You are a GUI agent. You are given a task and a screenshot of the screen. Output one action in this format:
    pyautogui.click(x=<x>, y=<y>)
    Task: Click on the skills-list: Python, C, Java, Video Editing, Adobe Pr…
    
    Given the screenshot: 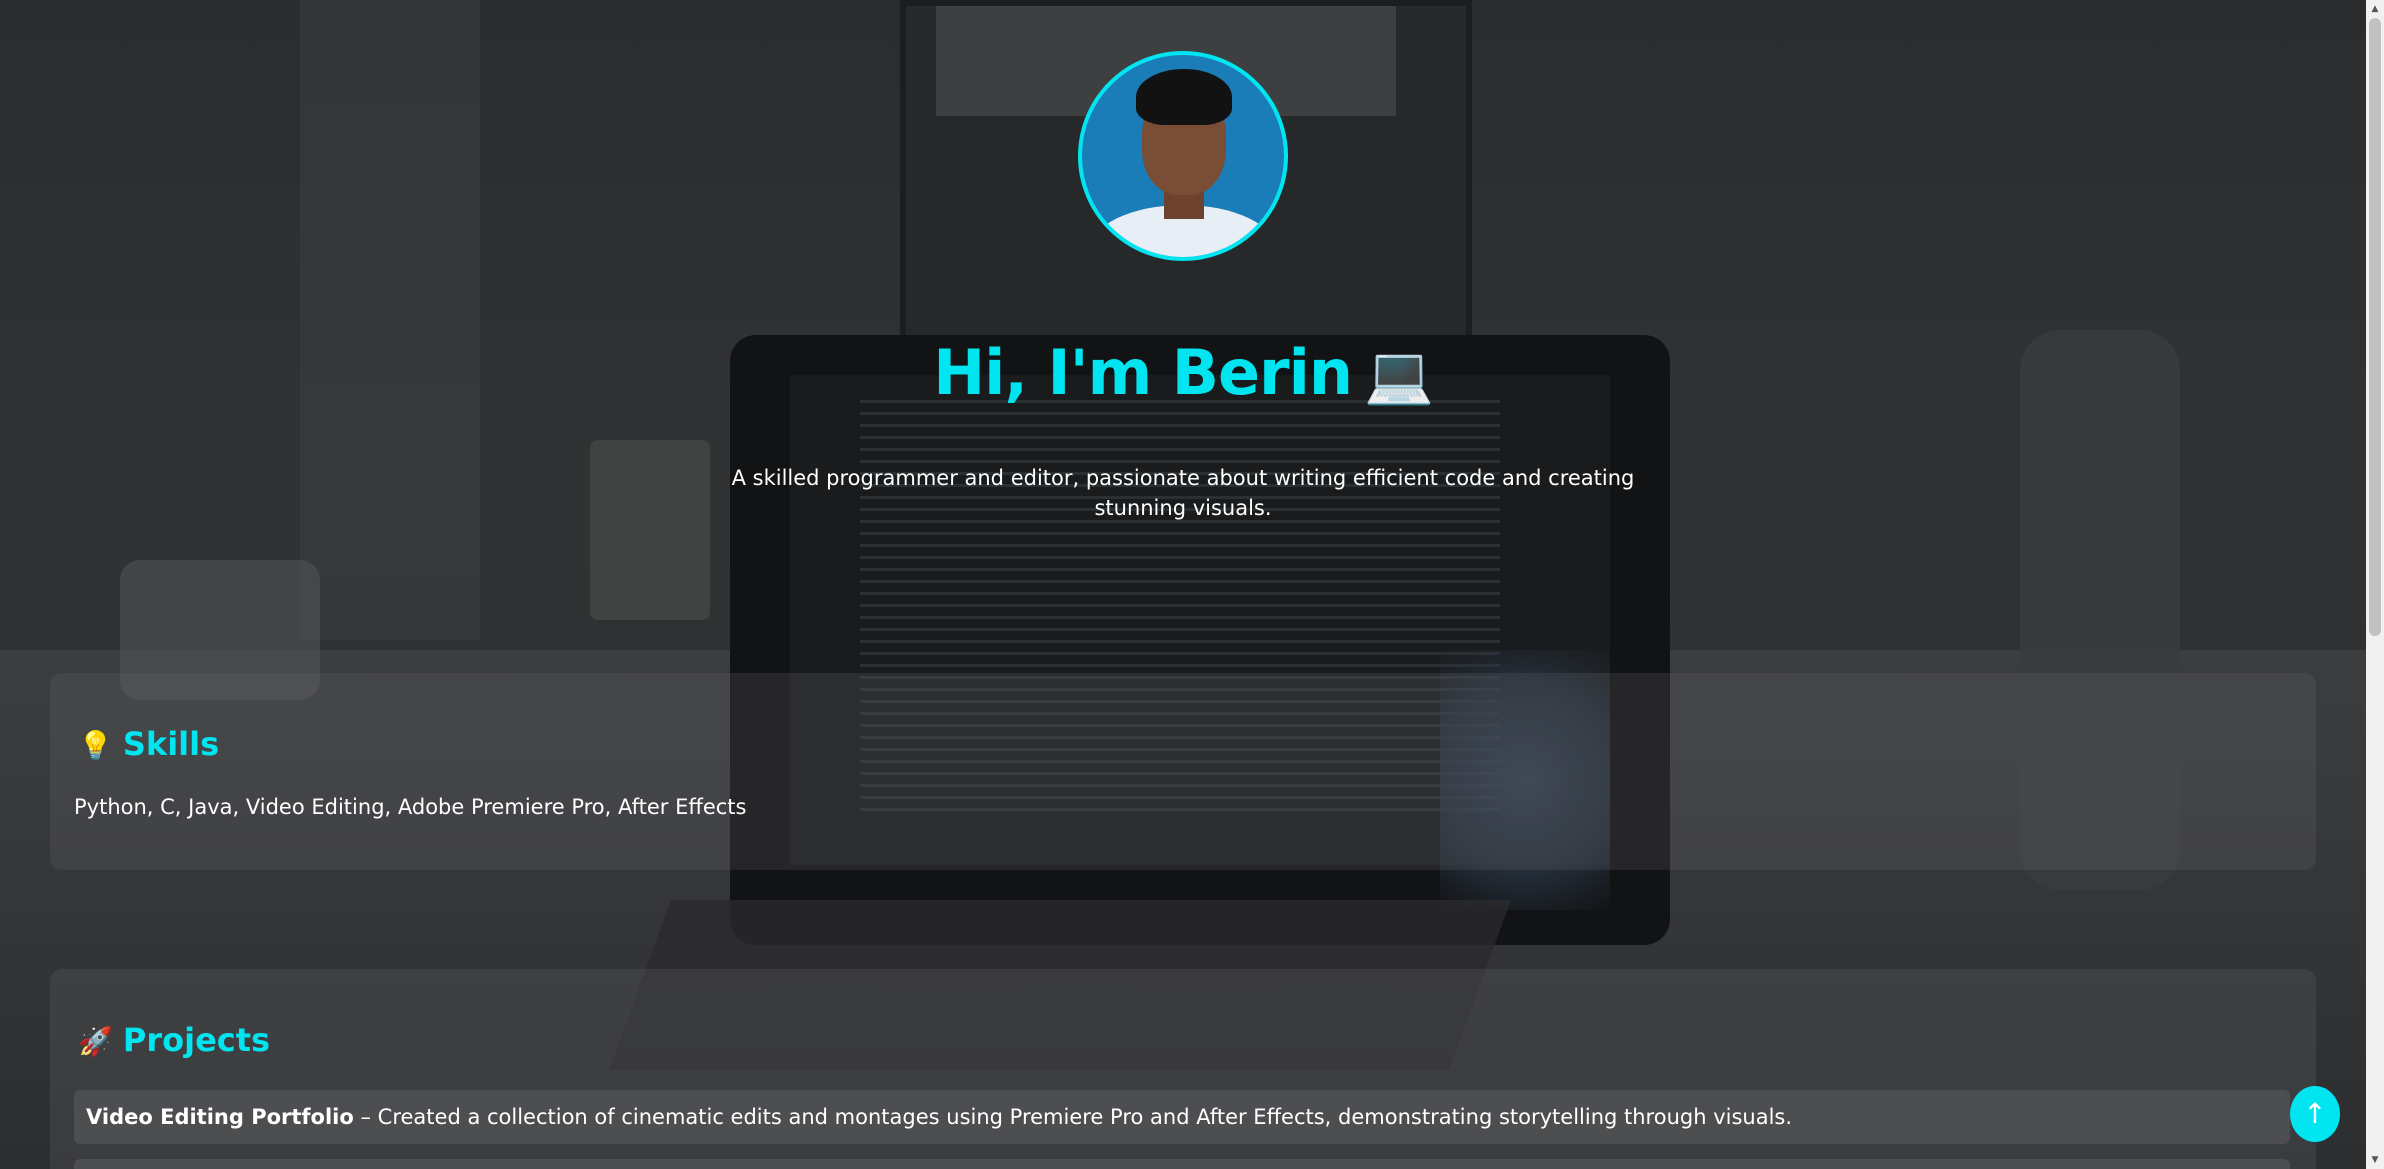 What is the action you would take?
    pyautogui.click(x=410, y=807)
    